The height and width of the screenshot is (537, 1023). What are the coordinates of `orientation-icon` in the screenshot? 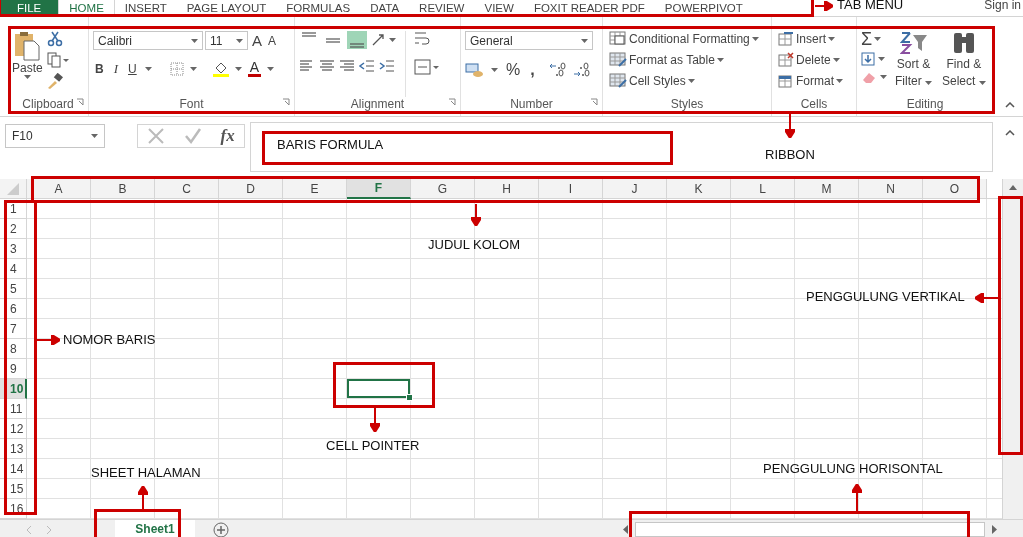 It's located at (384, 40).